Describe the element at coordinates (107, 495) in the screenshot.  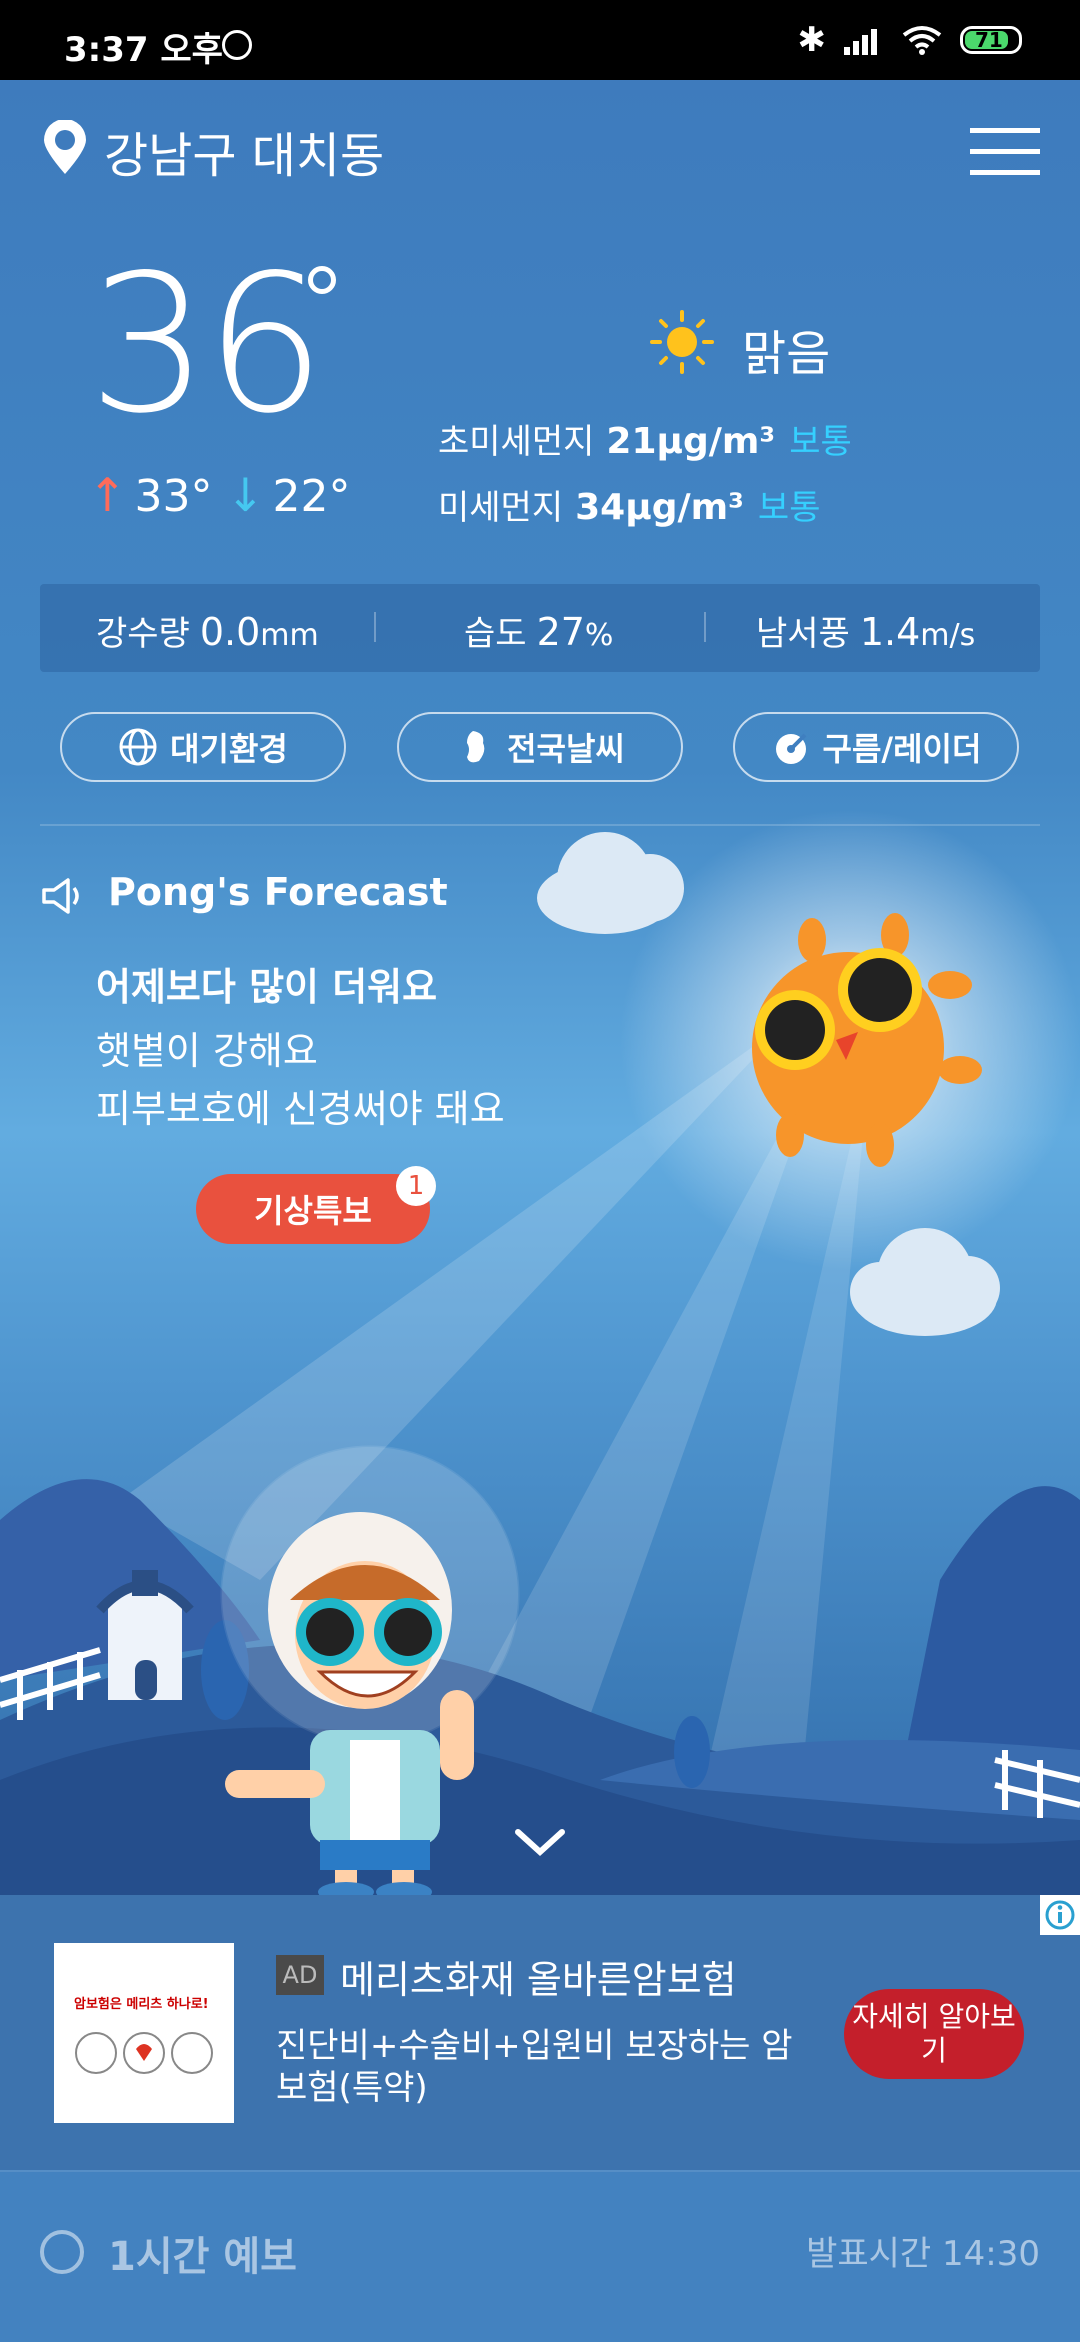
I see `arrow-up-icon: ↑` at that location.